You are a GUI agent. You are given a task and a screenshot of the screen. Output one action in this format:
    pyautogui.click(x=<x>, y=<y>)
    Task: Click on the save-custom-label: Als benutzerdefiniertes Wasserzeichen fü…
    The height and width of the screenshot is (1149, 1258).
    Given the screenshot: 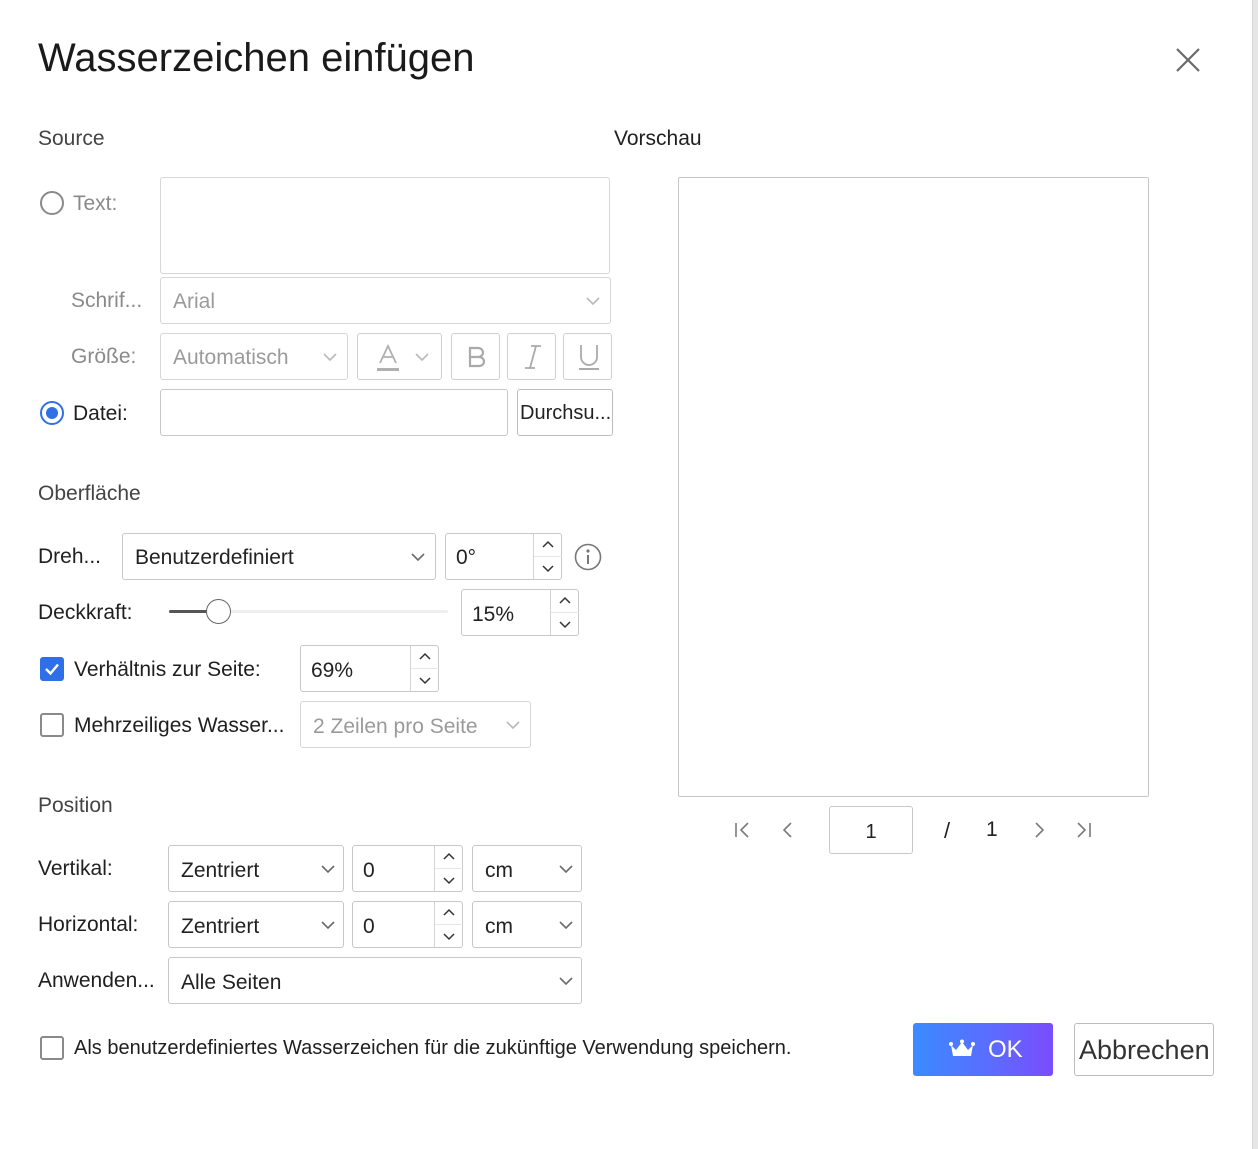 What is the action you would take?
    pyautogui.click(x=433, y=1048)
    